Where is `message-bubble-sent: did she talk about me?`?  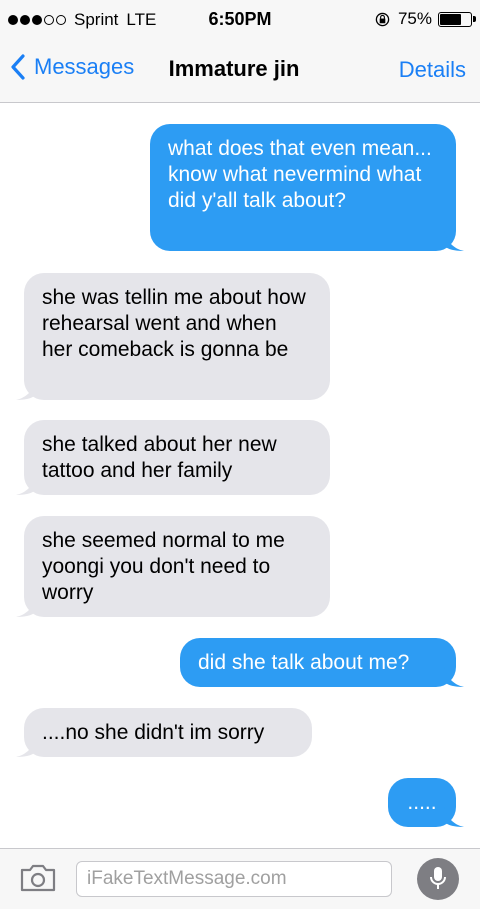
message-bubble-sent: did she talk about me? is located at coordinates (322, 662).